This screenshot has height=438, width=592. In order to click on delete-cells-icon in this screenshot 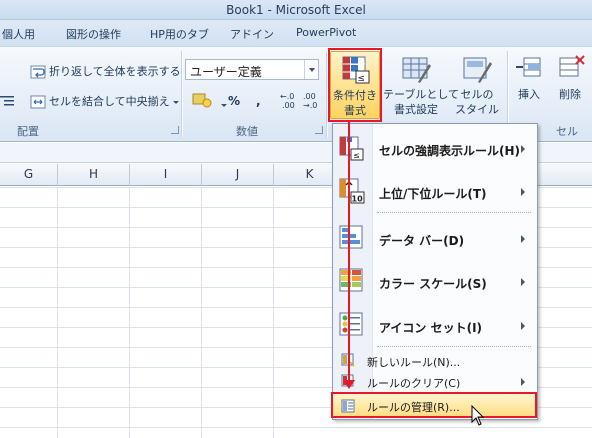, I will do `click(572, 66)`.